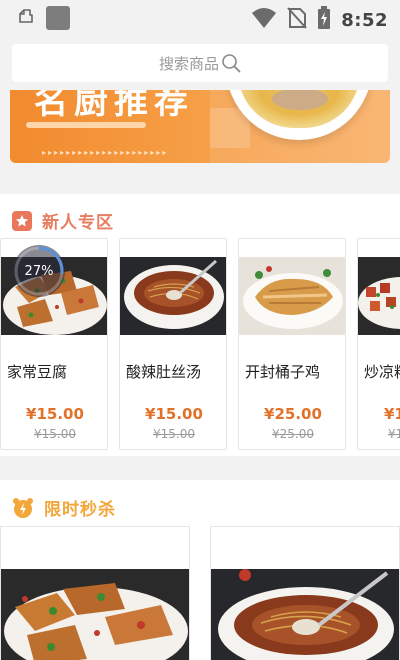 Image resolution: width=400 pixels, height=660 pixels. What do you see at coordinates (379, 296) in the screenshot?
I see `product-image-liangfen` at bounding box center [379, 296].